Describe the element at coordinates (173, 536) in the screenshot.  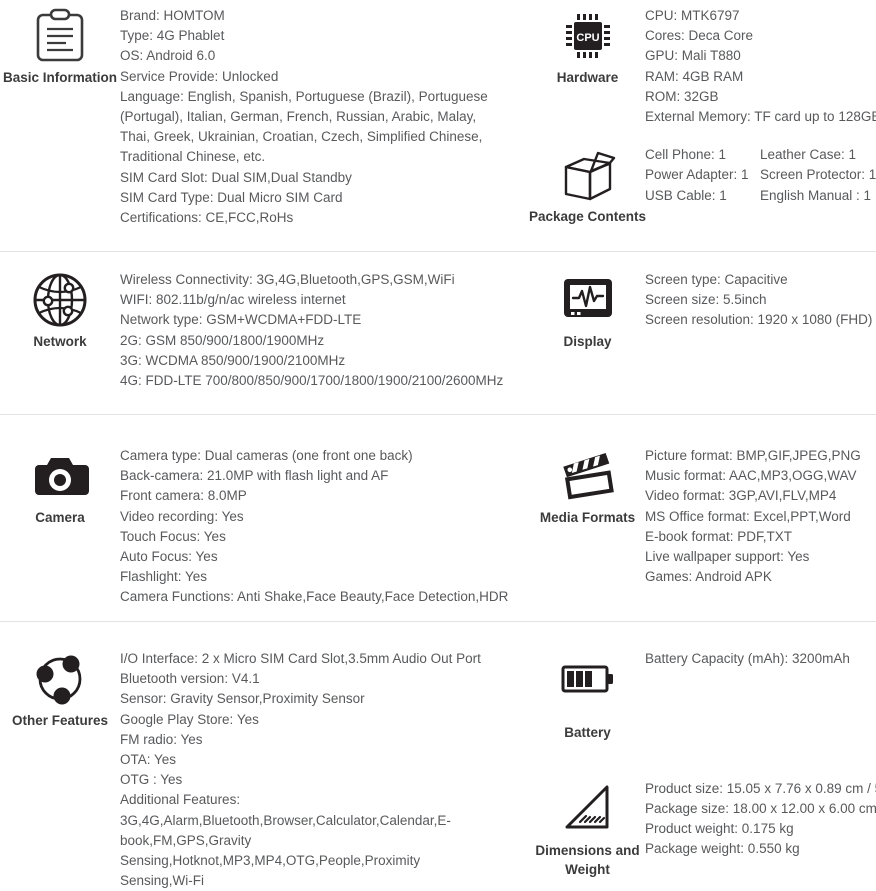
I see `spec-line: Touch Focus: Yes` at that location.